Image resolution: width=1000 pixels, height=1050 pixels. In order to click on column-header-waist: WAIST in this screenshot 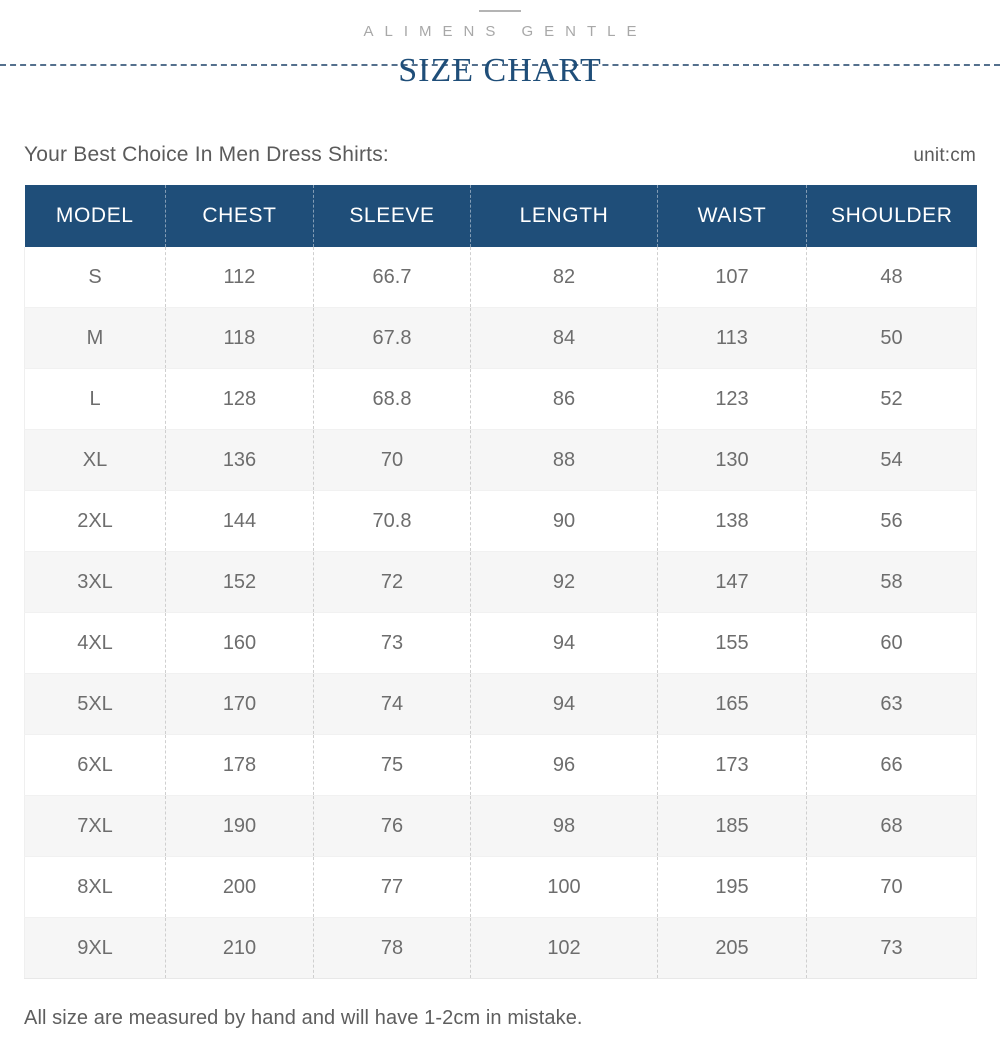, I will do `click(732, 216)`.